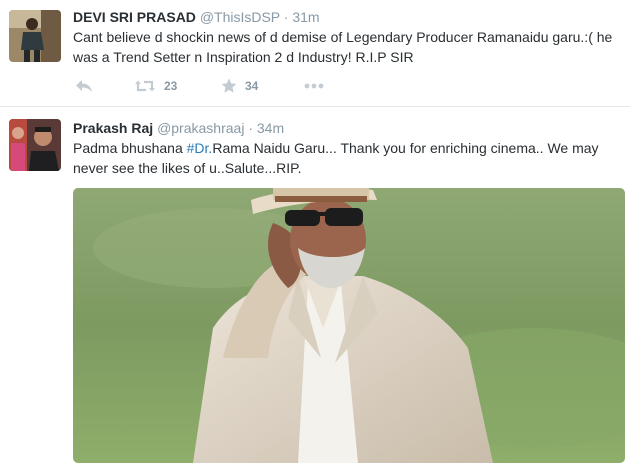  Describe the element at coordinates (200, 128) in the screenshot. I see `user-handle: @prakashraaj` at that location.